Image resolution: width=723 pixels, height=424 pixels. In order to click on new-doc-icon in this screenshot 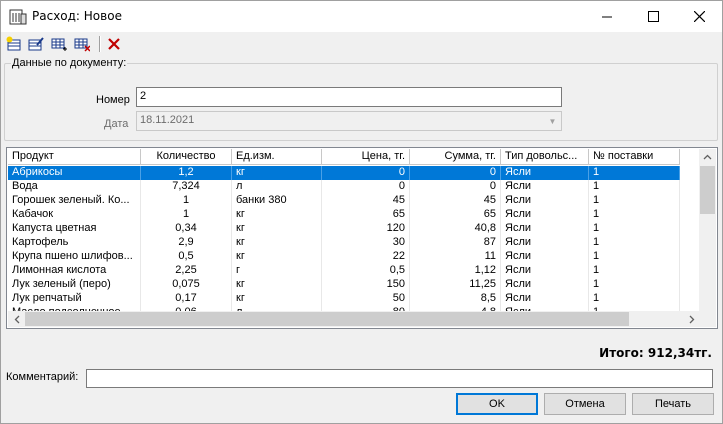, I will do `click(13, 43)`.